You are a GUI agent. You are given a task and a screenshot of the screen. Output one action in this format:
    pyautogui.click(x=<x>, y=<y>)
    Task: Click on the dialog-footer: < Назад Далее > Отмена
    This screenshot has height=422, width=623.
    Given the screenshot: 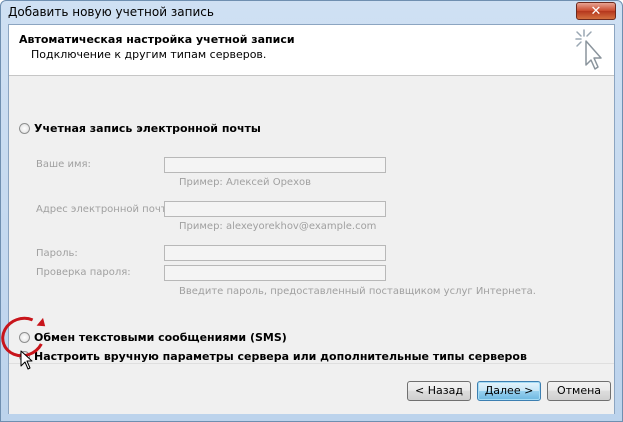 What is the action you would take?
    pyautogui.click(x=311, y=388)
    